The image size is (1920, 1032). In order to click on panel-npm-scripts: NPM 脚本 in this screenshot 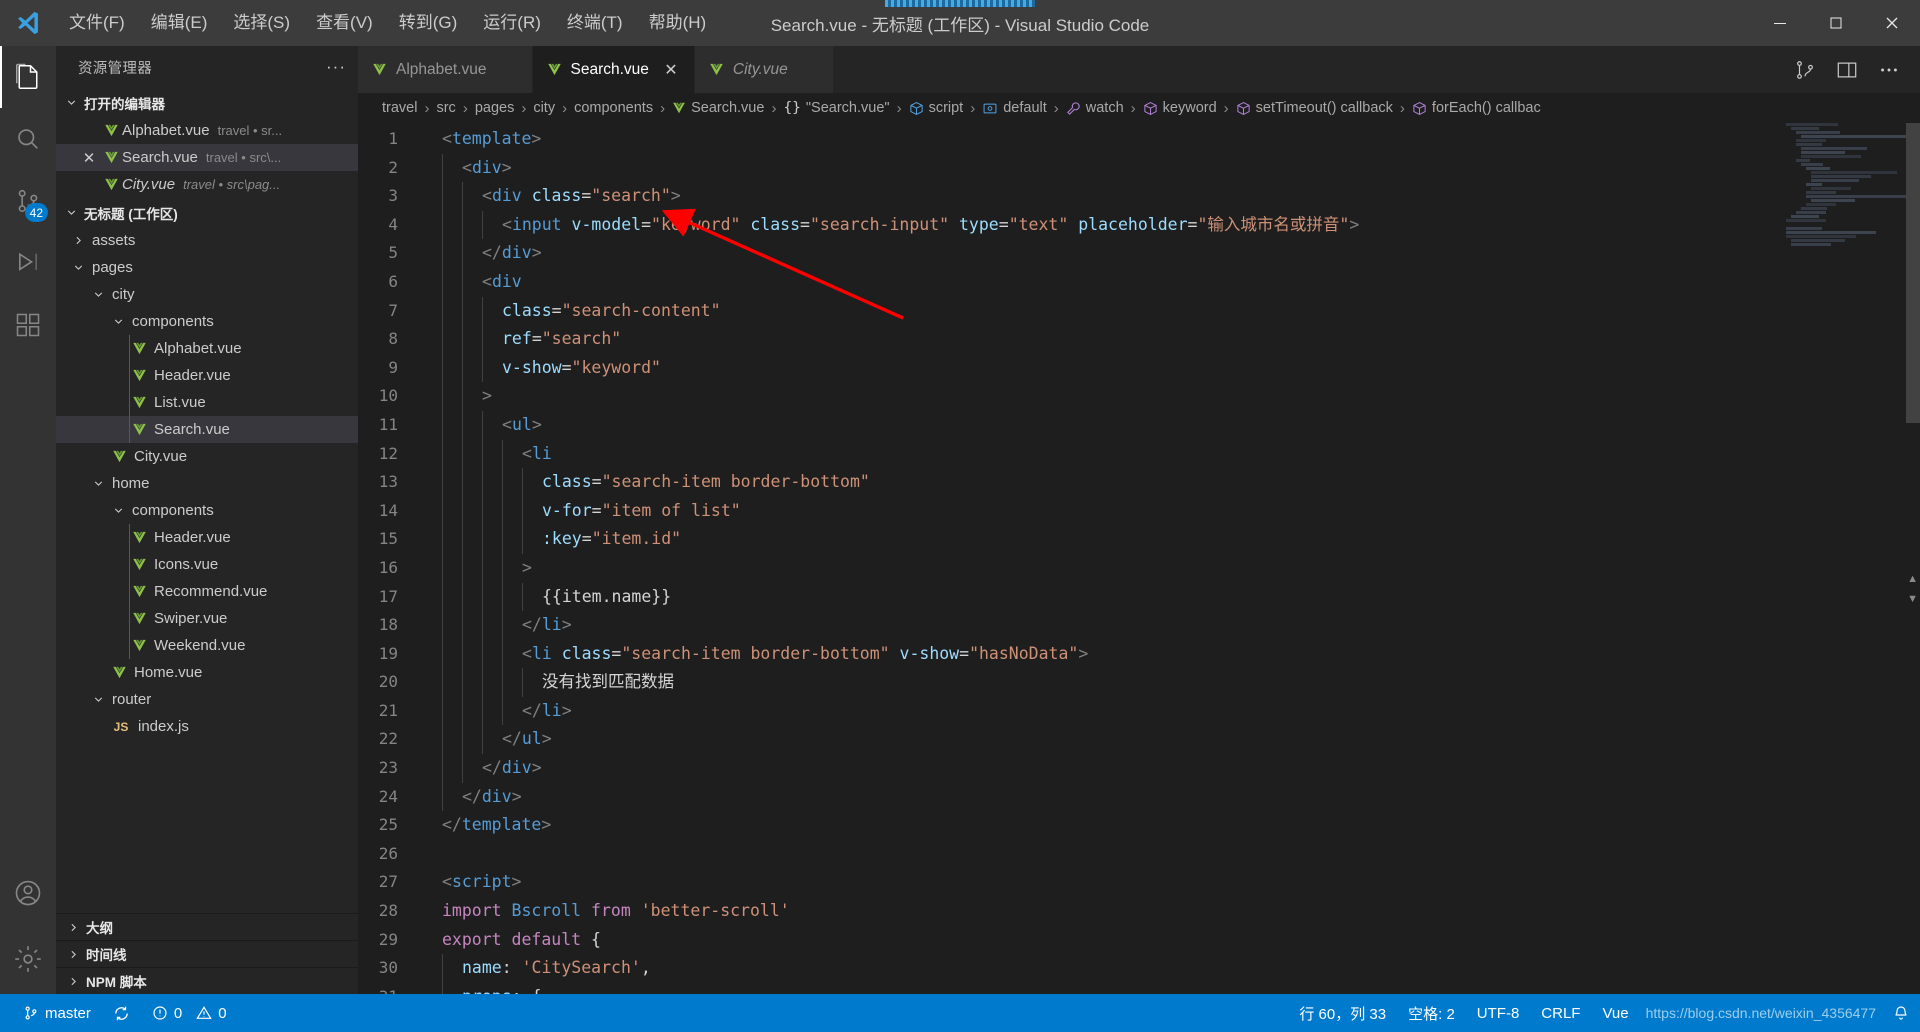, I will do `click(207, 980)`.